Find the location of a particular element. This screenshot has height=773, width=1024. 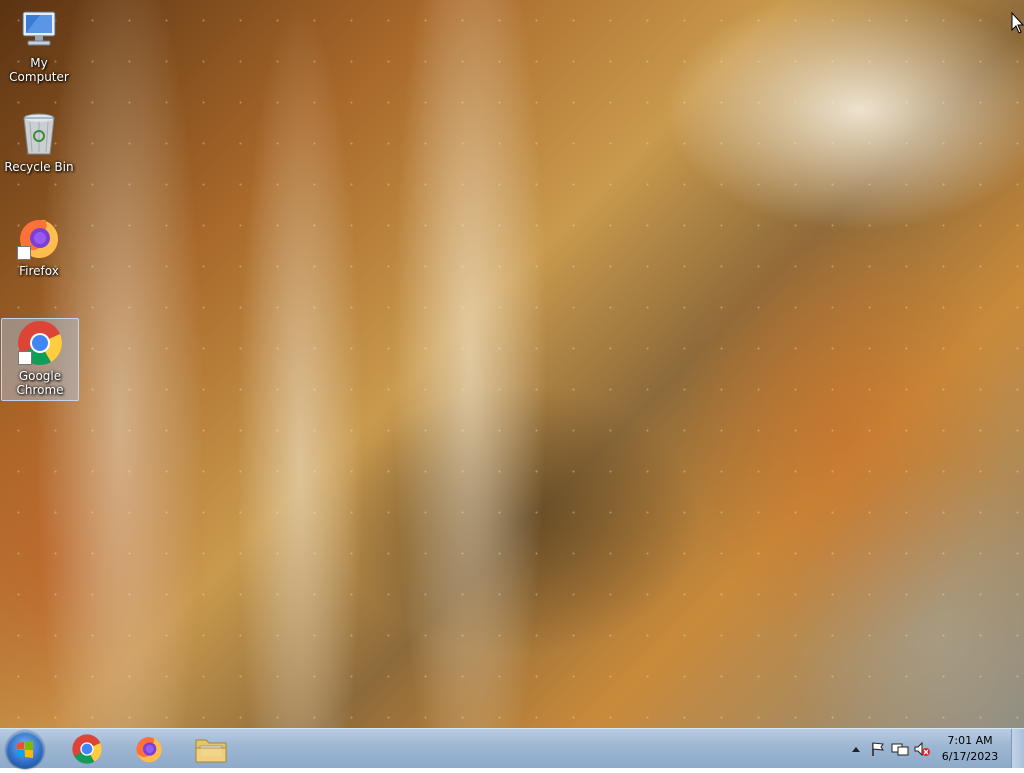

windows-start-icon is located at coordinates (25, 749).